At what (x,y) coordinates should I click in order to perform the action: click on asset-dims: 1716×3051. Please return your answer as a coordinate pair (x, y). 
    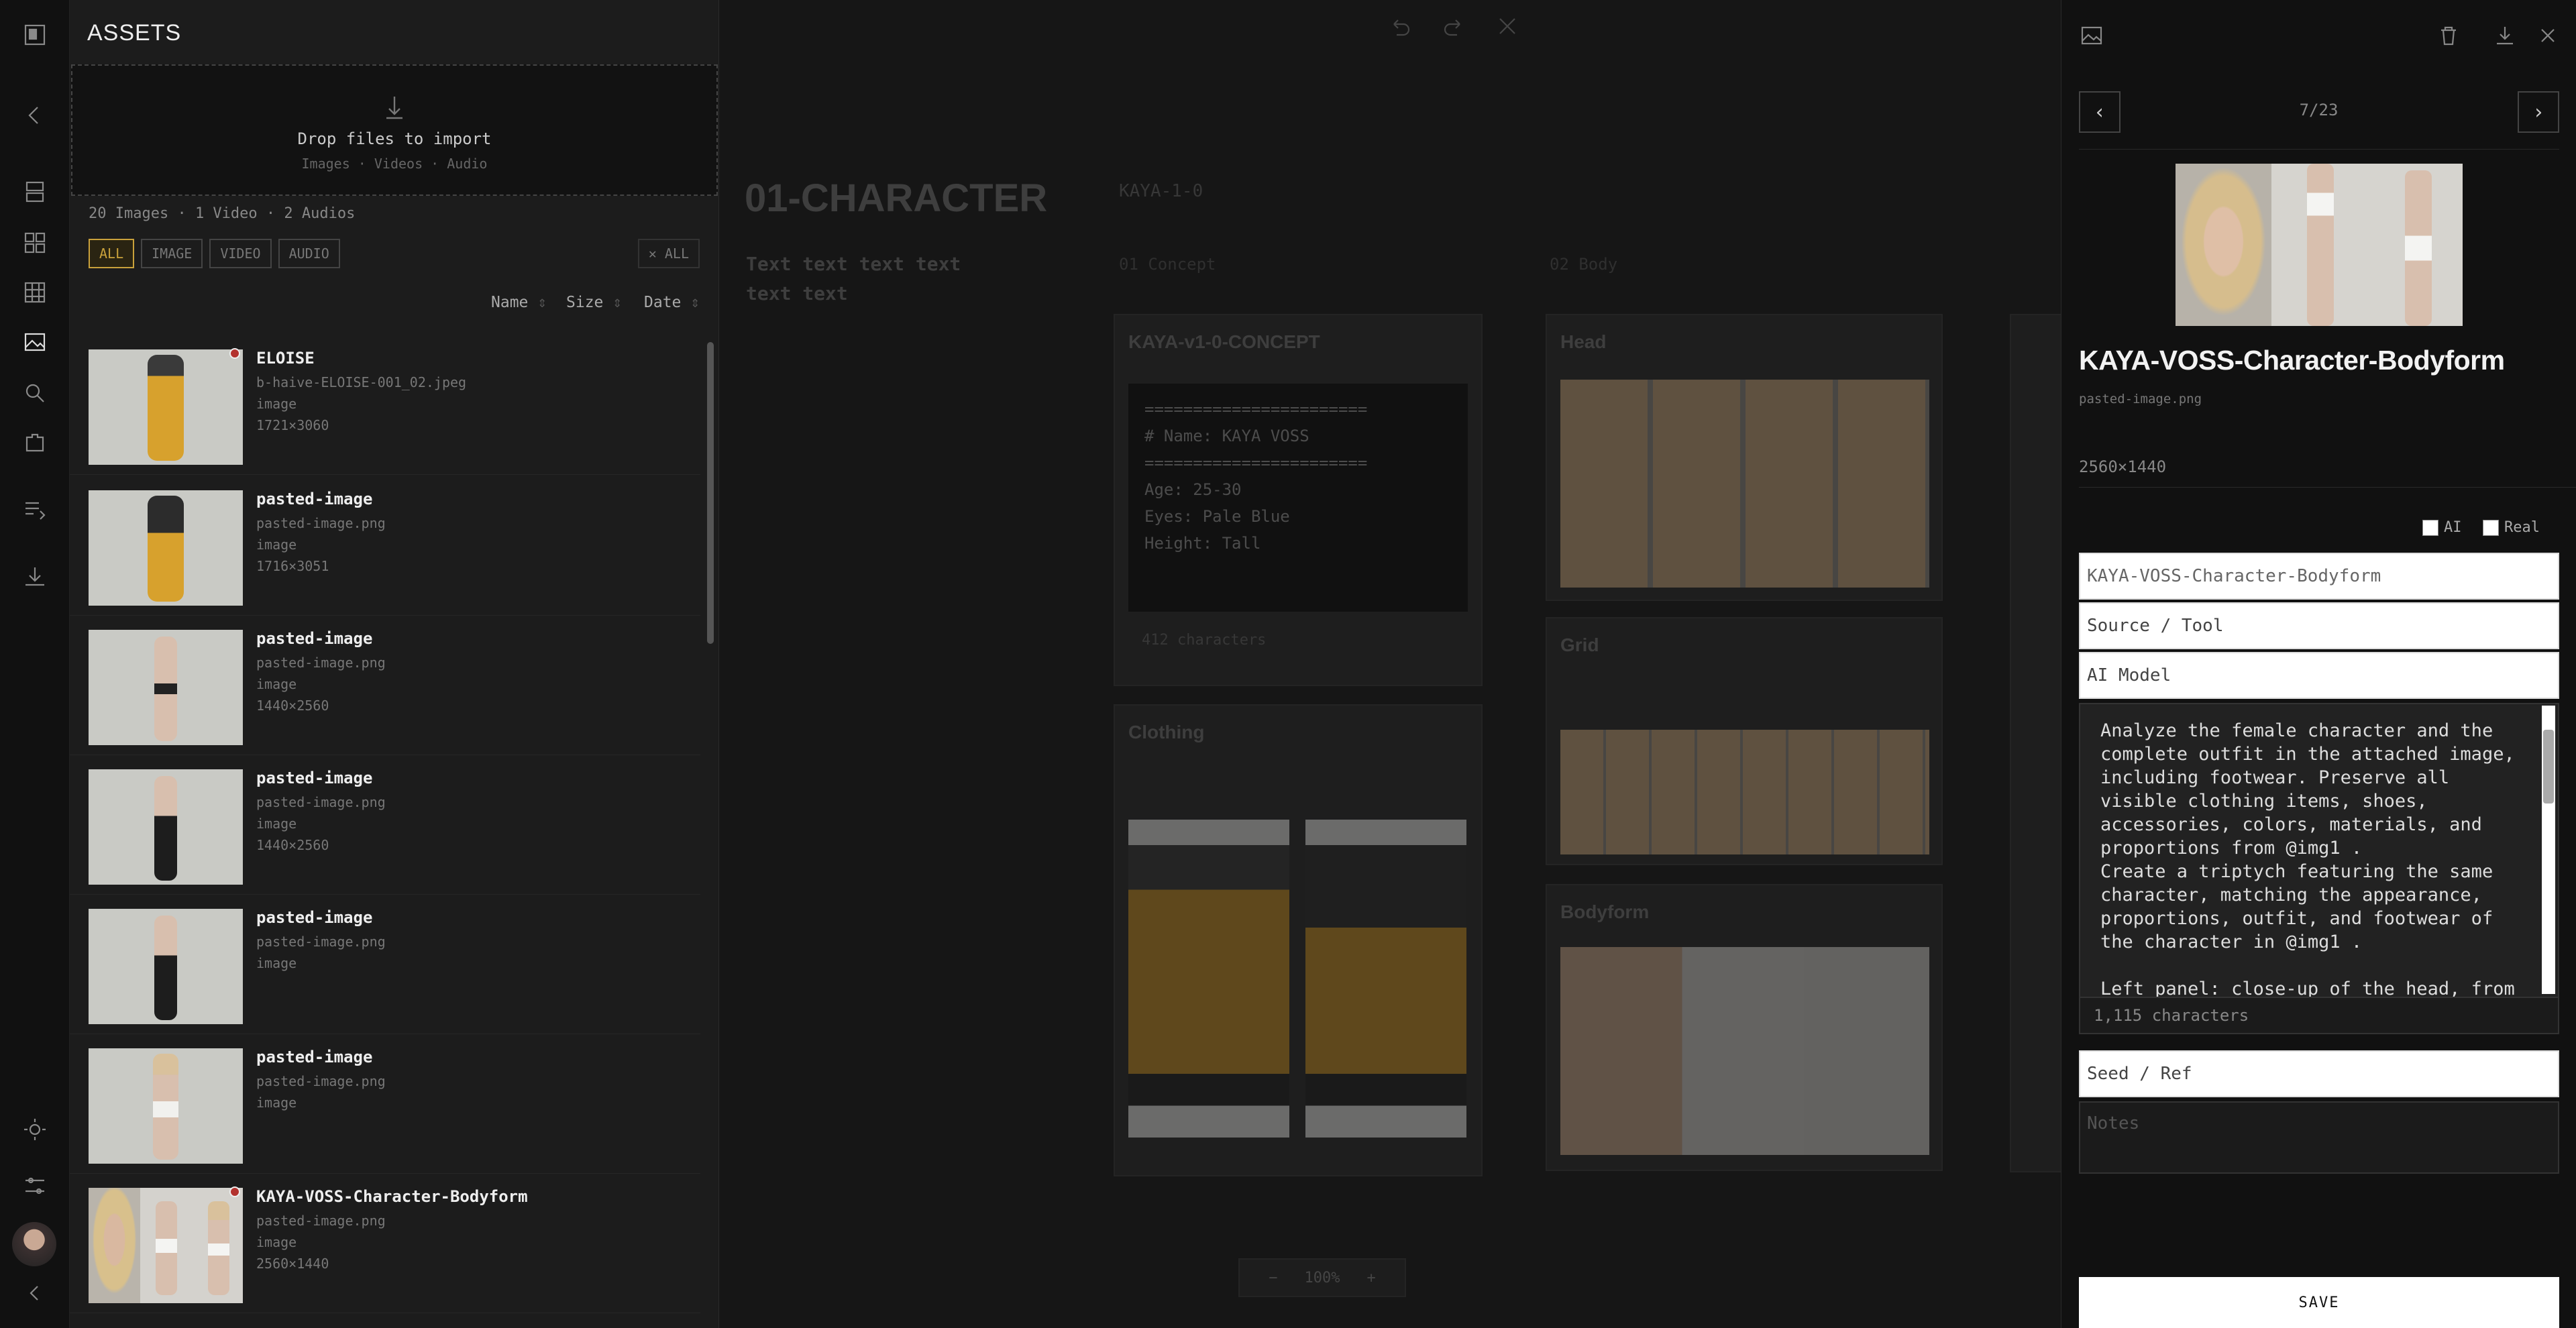
    Looking at the image, I should click on (292, 566).